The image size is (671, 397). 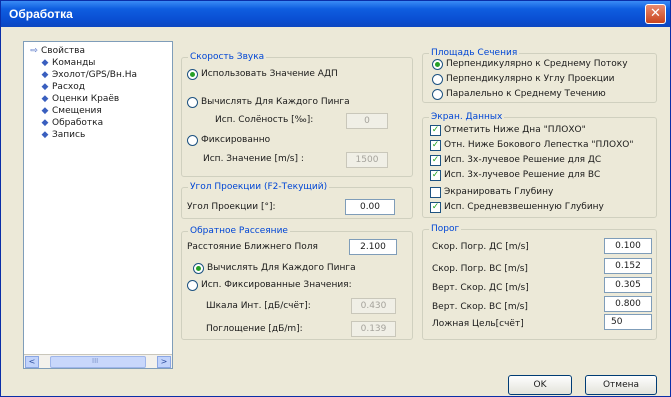 What do you see at coordinates (537, 64) in the screenshot?
I see `cross-section-opt1-label: Перпендикулярно к Среднему Потоку` at bounding box center [537, 64].